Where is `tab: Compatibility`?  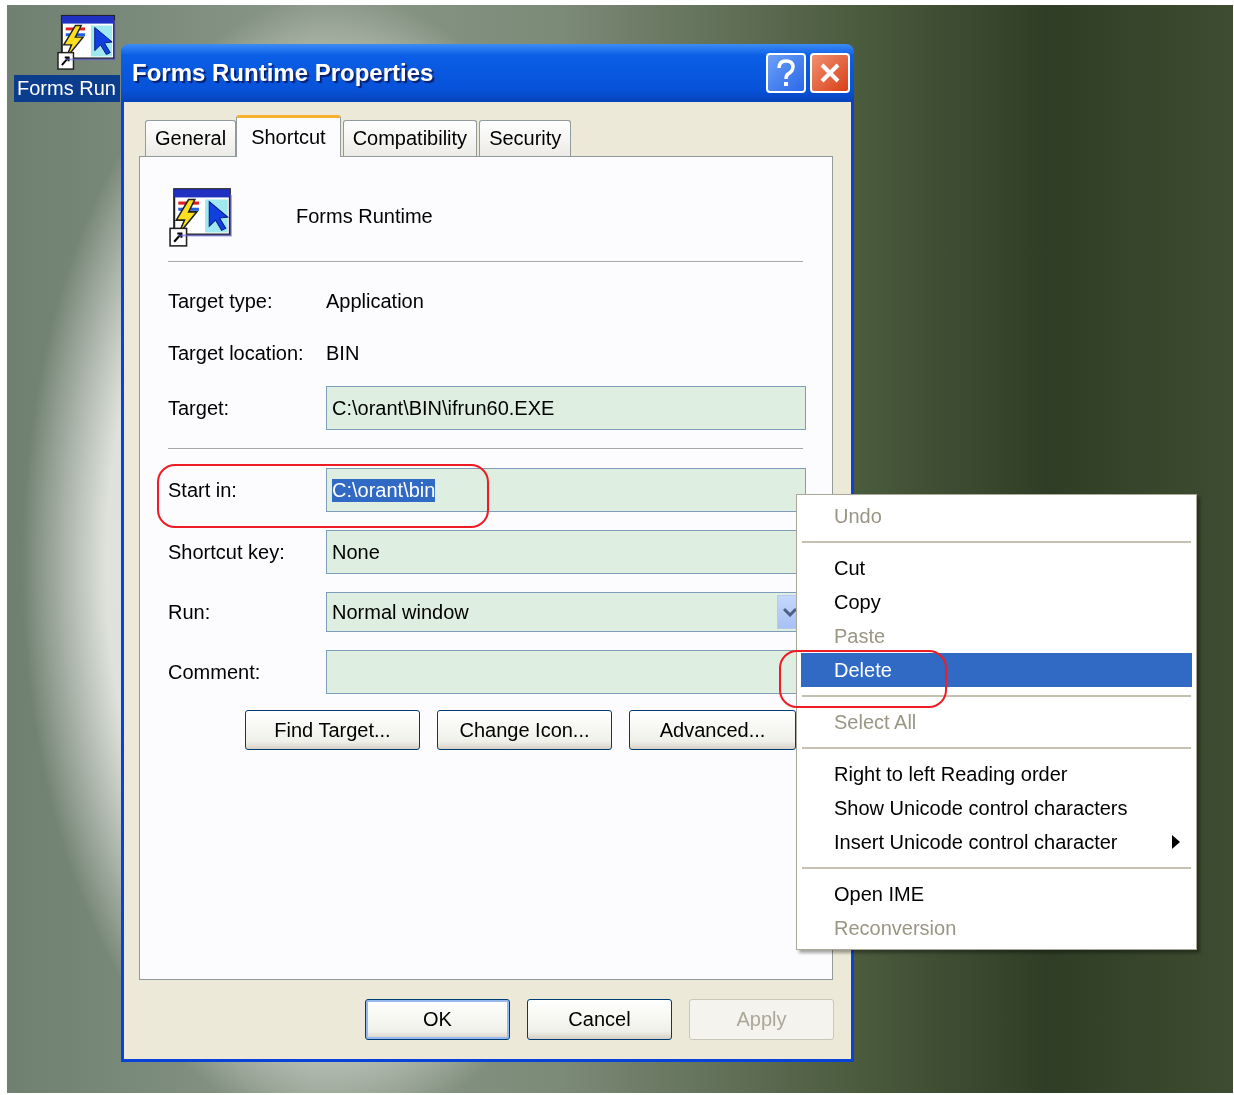
tab: Compatibility is located at coordinates (410, 138).